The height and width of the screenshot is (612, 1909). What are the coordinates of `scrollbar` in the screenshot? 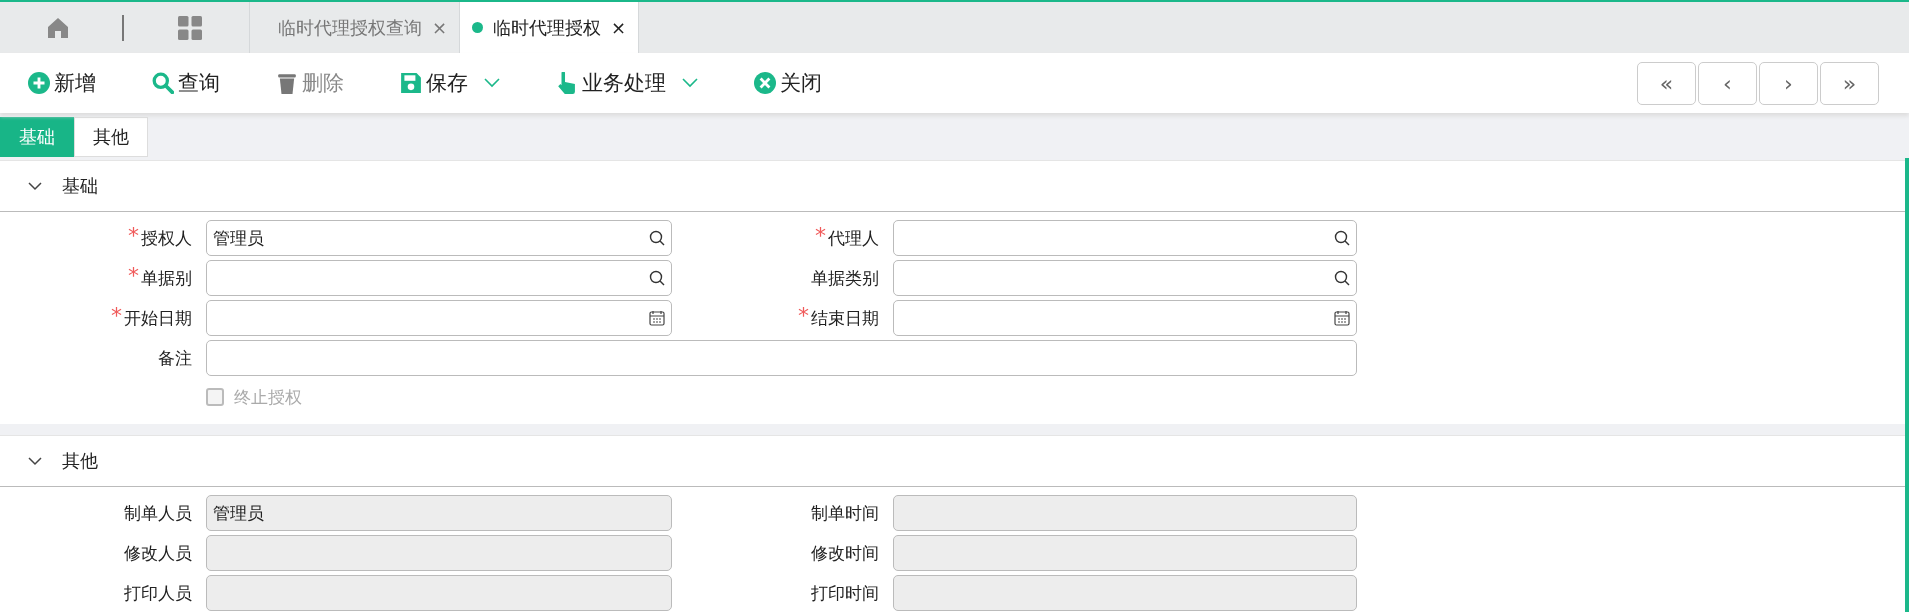 It's located at (1907, 385).